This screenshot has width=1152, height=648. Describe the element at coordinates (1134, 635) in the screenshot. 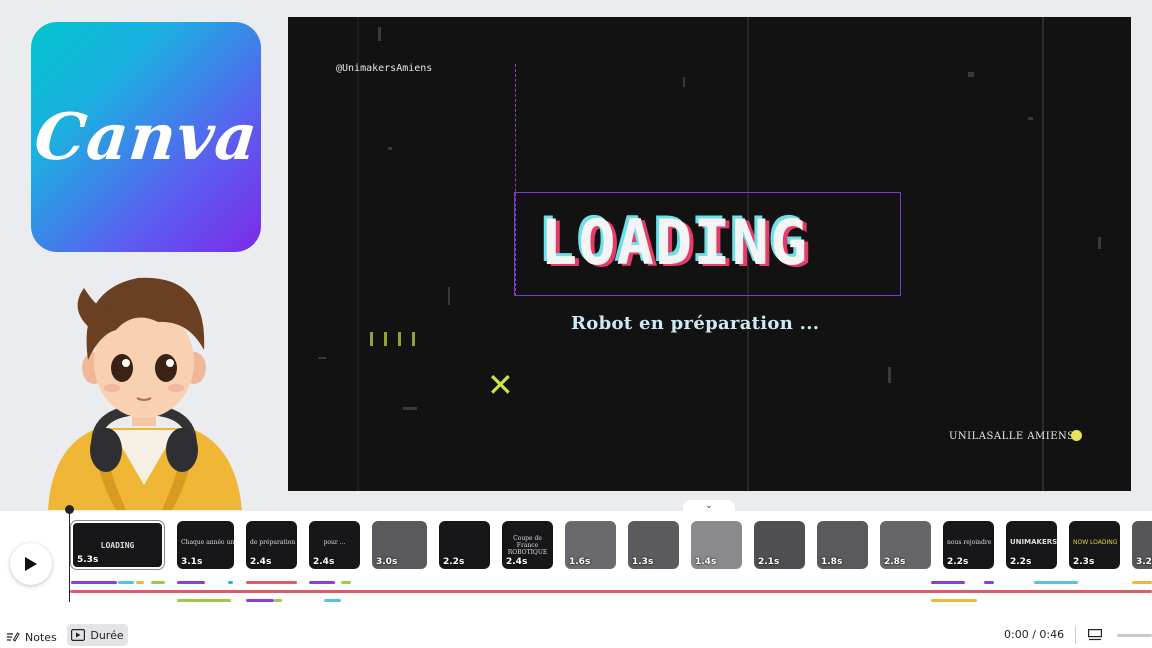

I see `zoom-slider` at that location.